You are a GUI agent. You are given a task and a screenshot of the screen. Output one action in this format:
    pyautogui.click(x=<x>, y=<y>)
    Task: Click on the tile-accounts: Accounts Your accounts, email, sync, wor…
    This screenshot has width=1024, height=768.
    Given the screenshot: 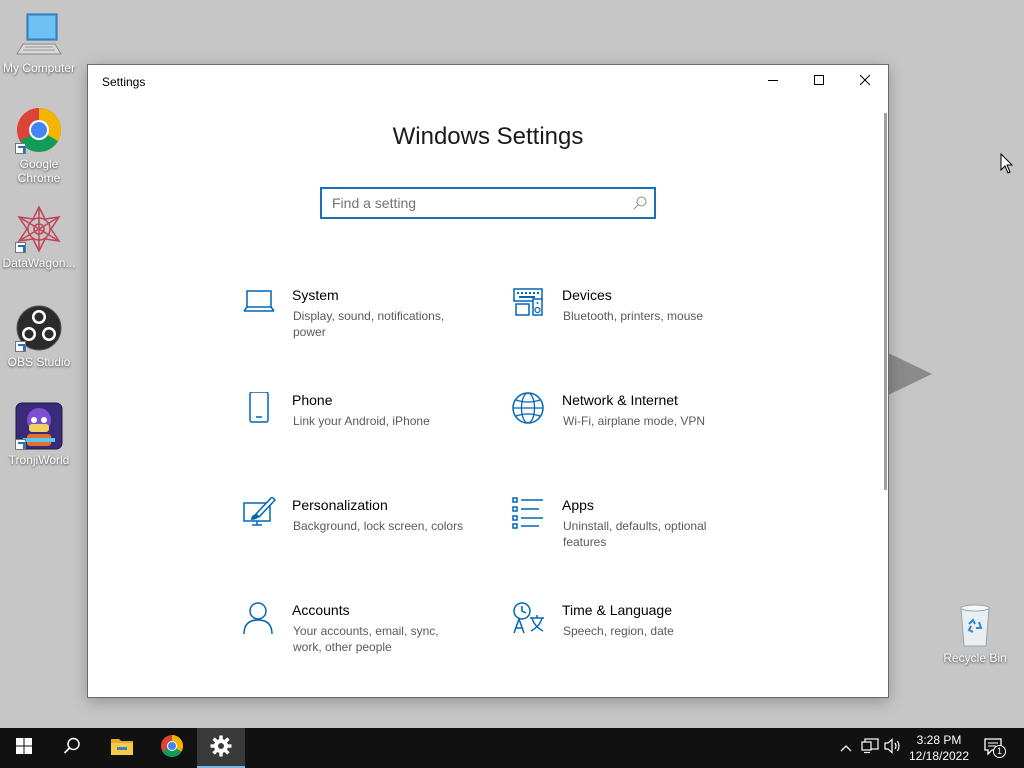 What is the action you would take?
    pyautogui.click(x=357, y=637)
    